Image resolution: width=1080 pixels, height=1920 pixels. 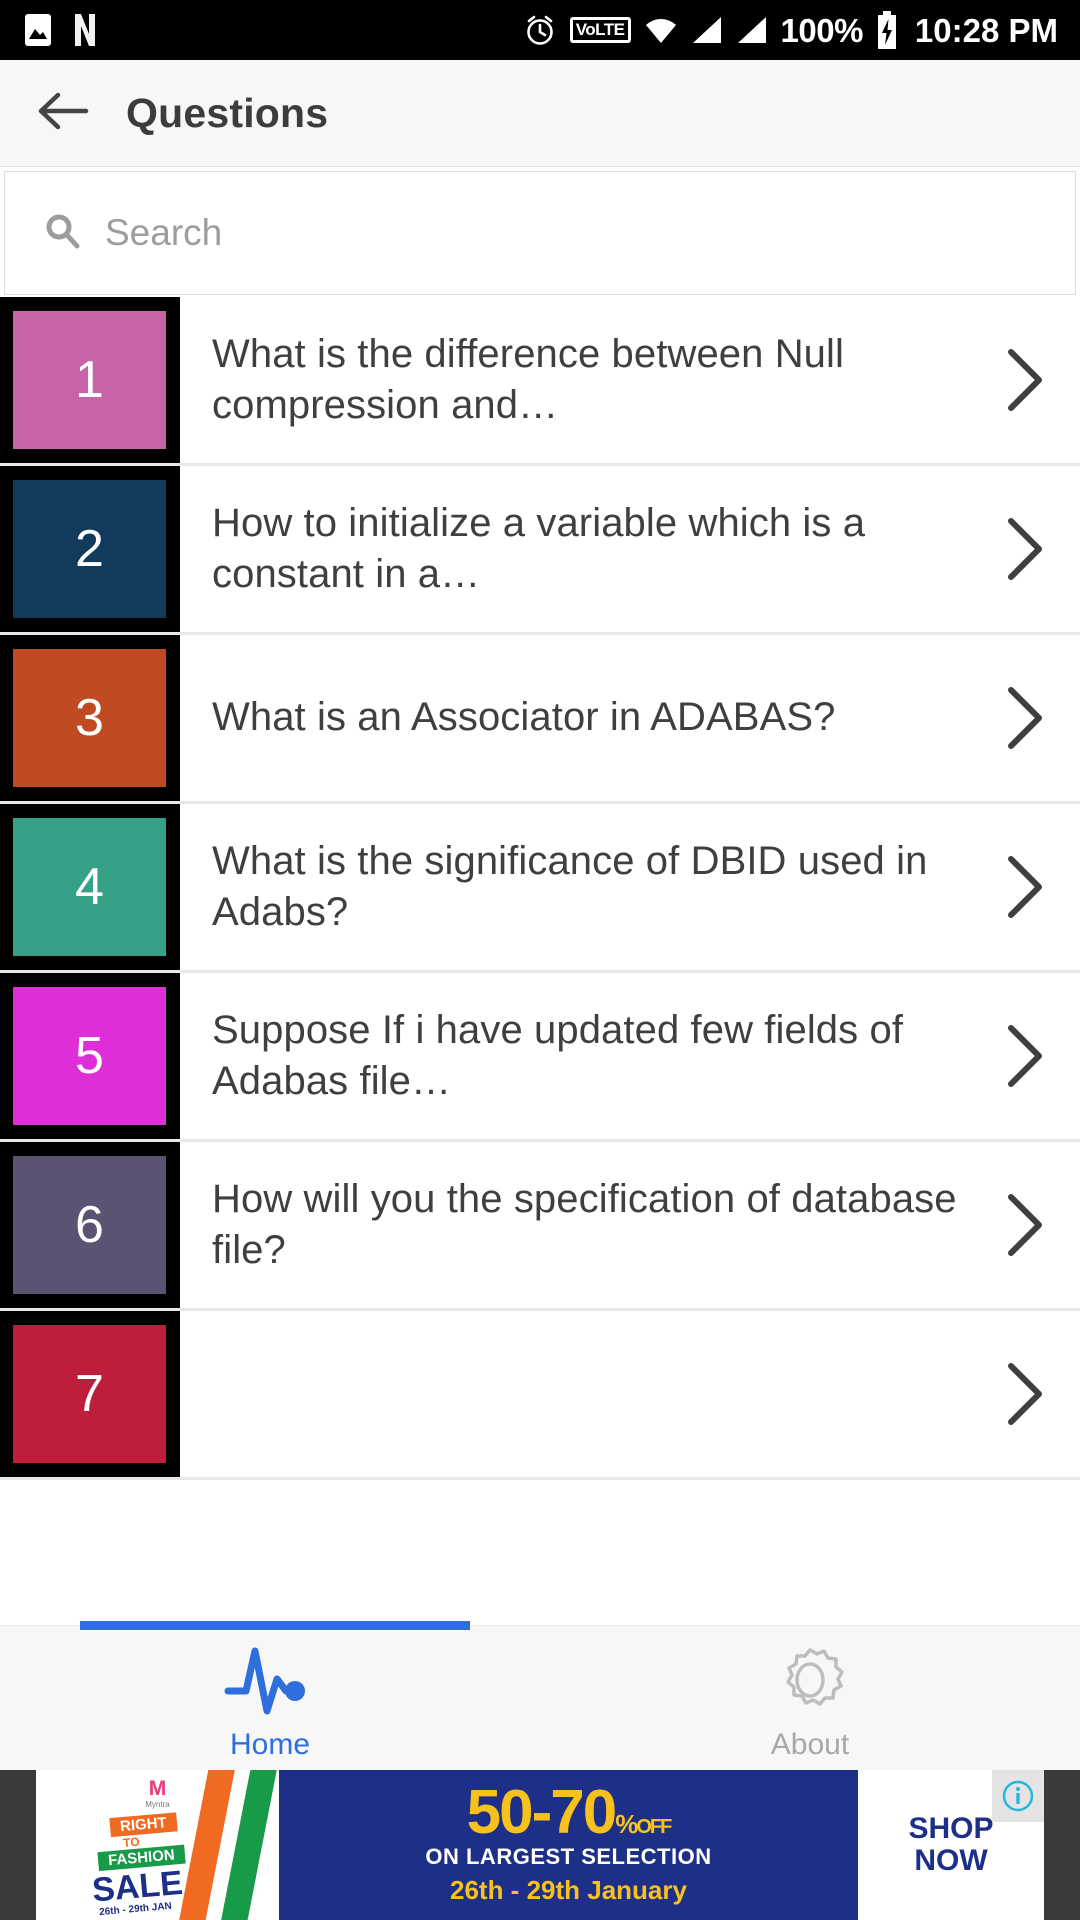 I want to click on question-number-tile: 7, so click(x=90, y=1394).